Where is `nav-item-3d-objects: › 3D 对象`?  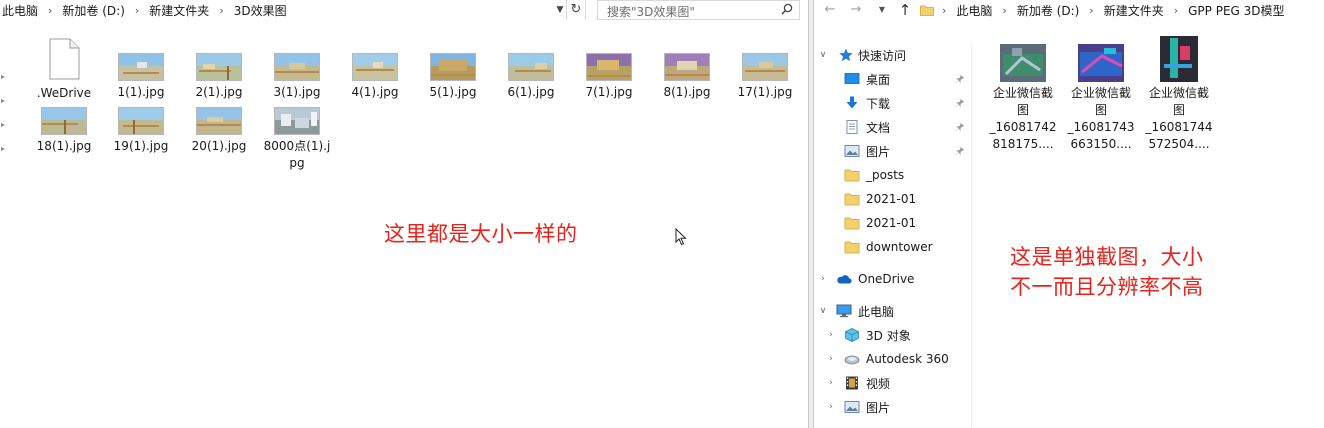
nav-item-3d-objects: › 3D 对象 is located at coordinates (893, 335).